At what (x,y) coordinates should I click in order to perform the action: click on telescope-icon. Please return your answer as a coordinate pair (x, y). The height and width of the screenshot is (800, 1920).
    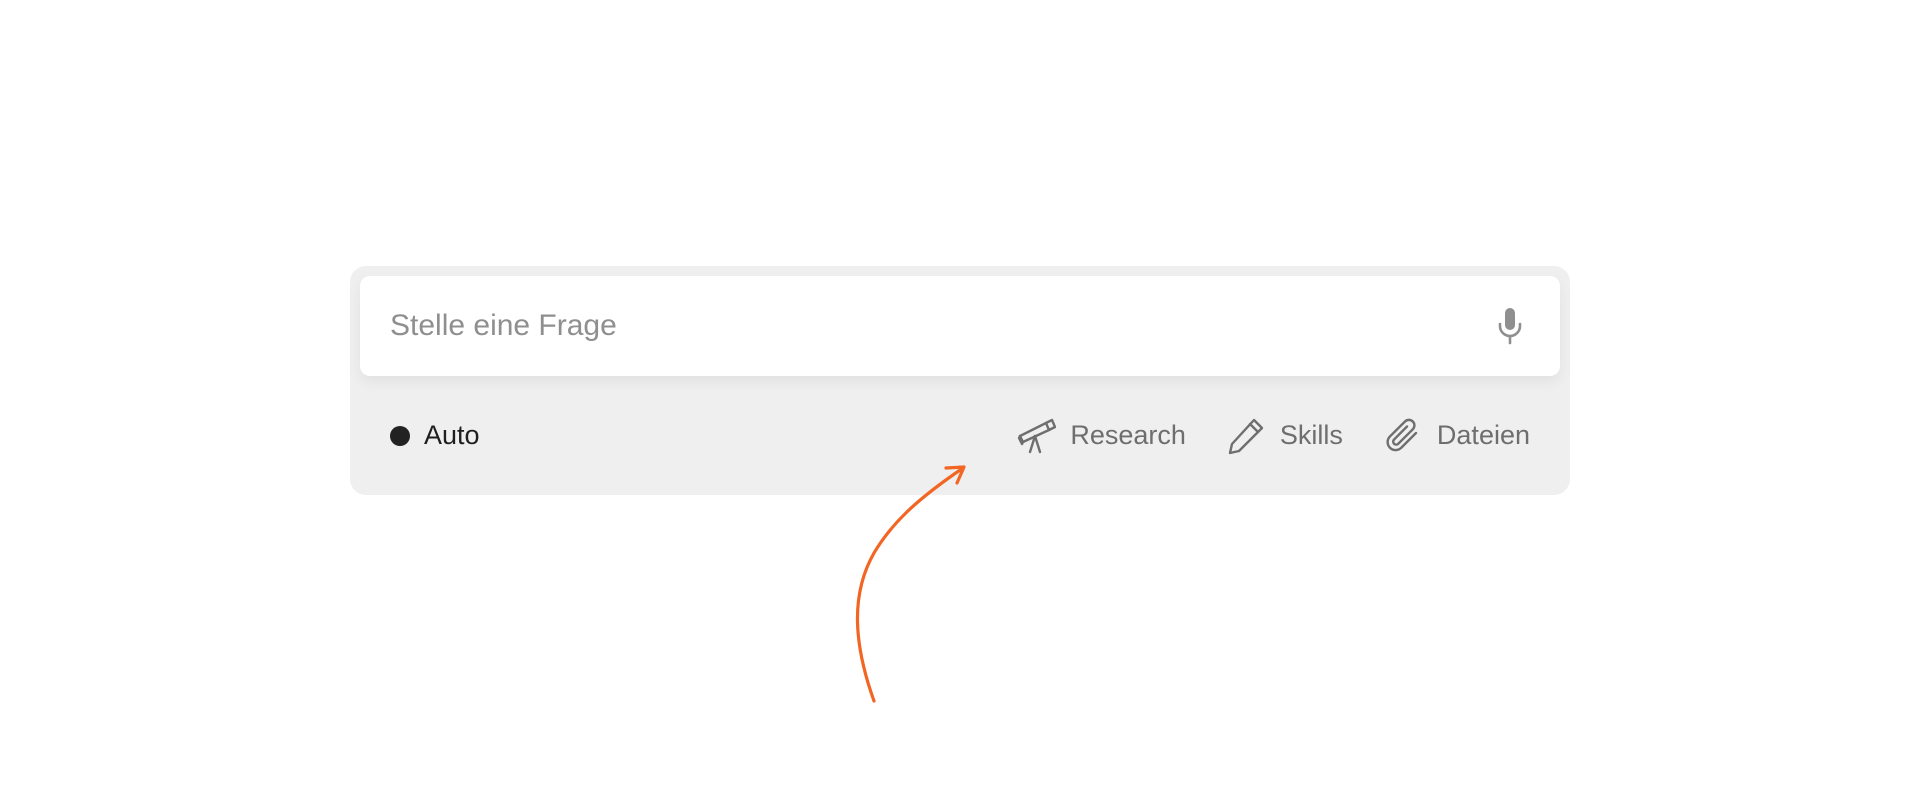
    Looking at the image, I should click on (1037, 435).